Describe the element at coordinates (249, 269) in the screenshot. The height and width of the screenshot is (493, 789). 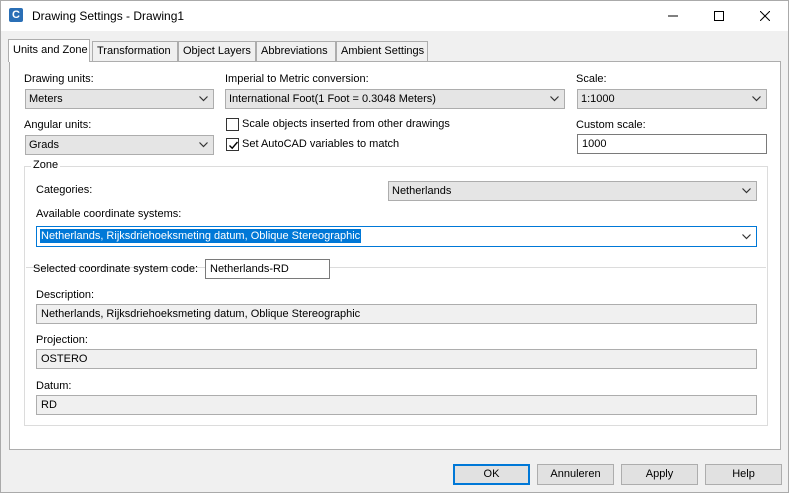
I see `code-value: Netherlands-RD` at that location.